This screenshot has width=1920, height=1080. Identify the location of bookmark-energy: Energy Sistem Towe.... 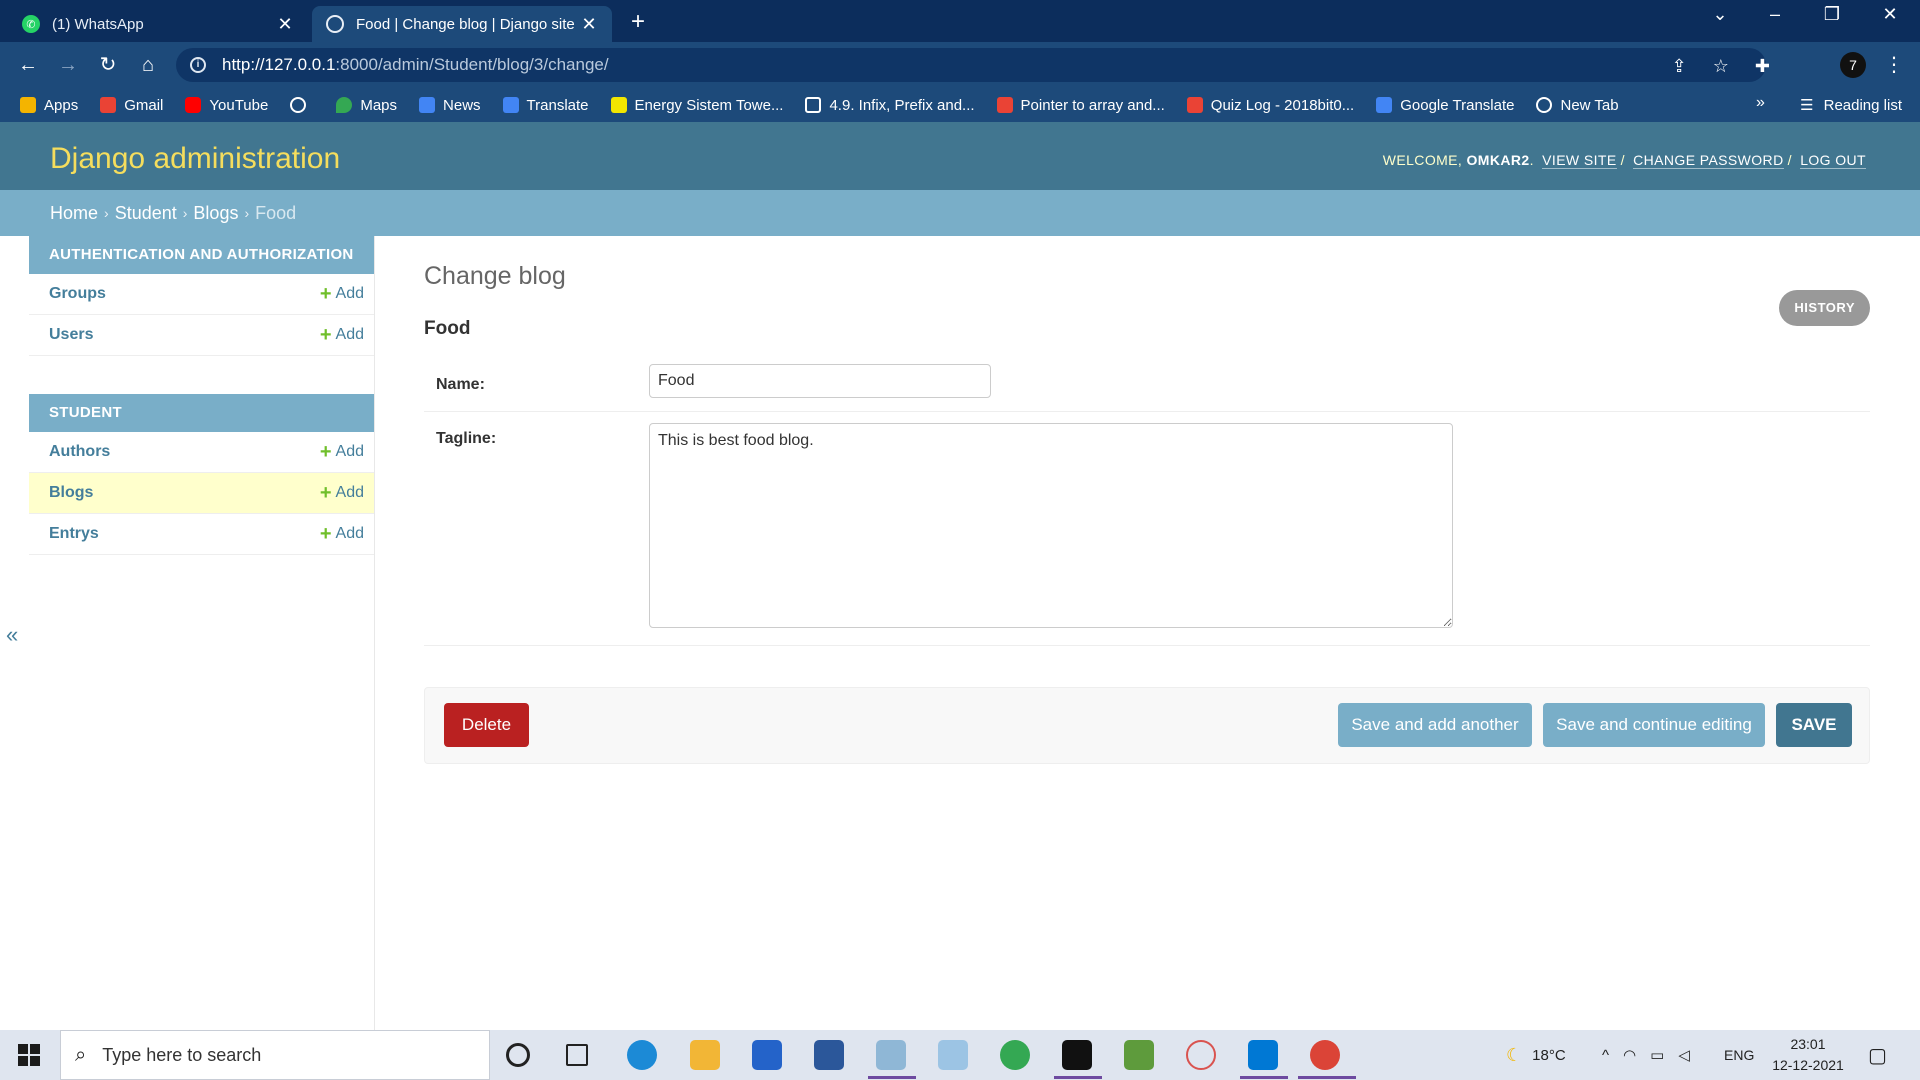
(696, 105).